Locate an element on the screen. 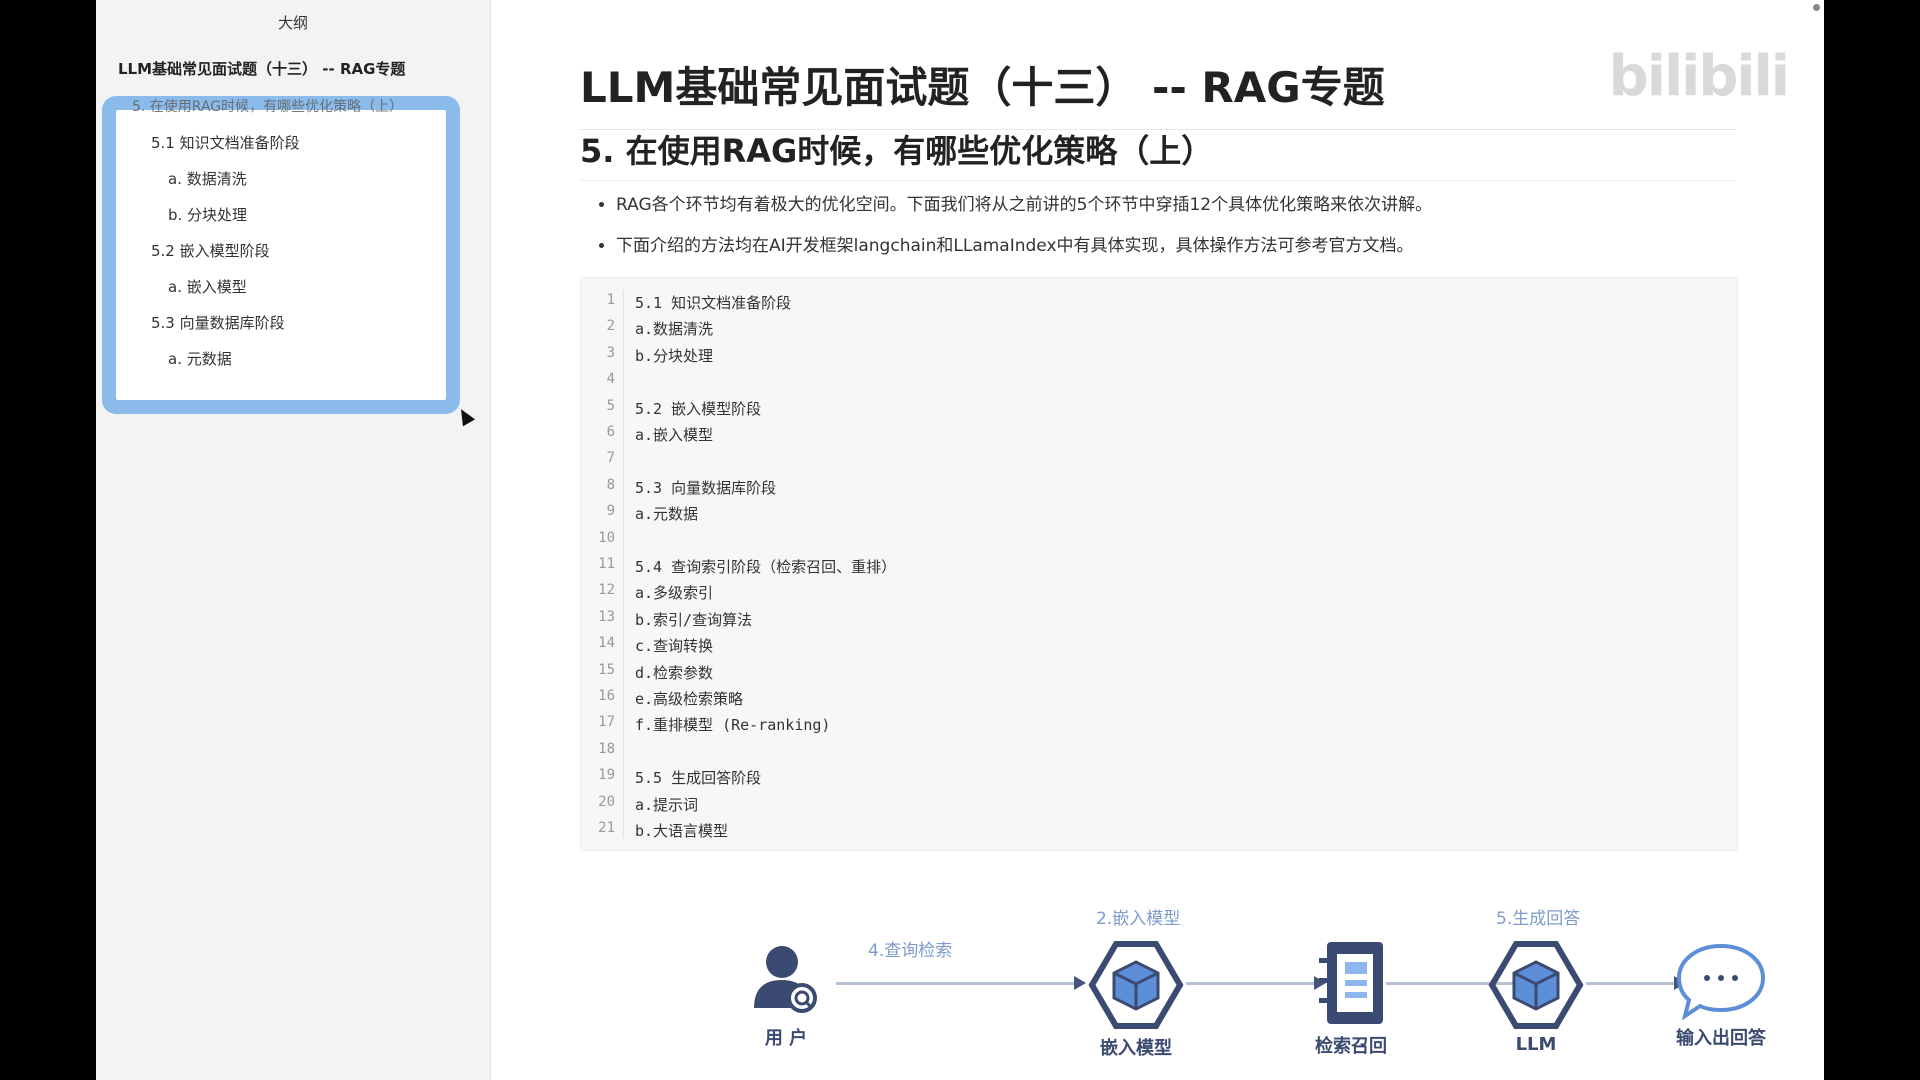 The height and width of the screenshot is (1080, 1920). line-number: 14 is located at coordinates (606, 643).